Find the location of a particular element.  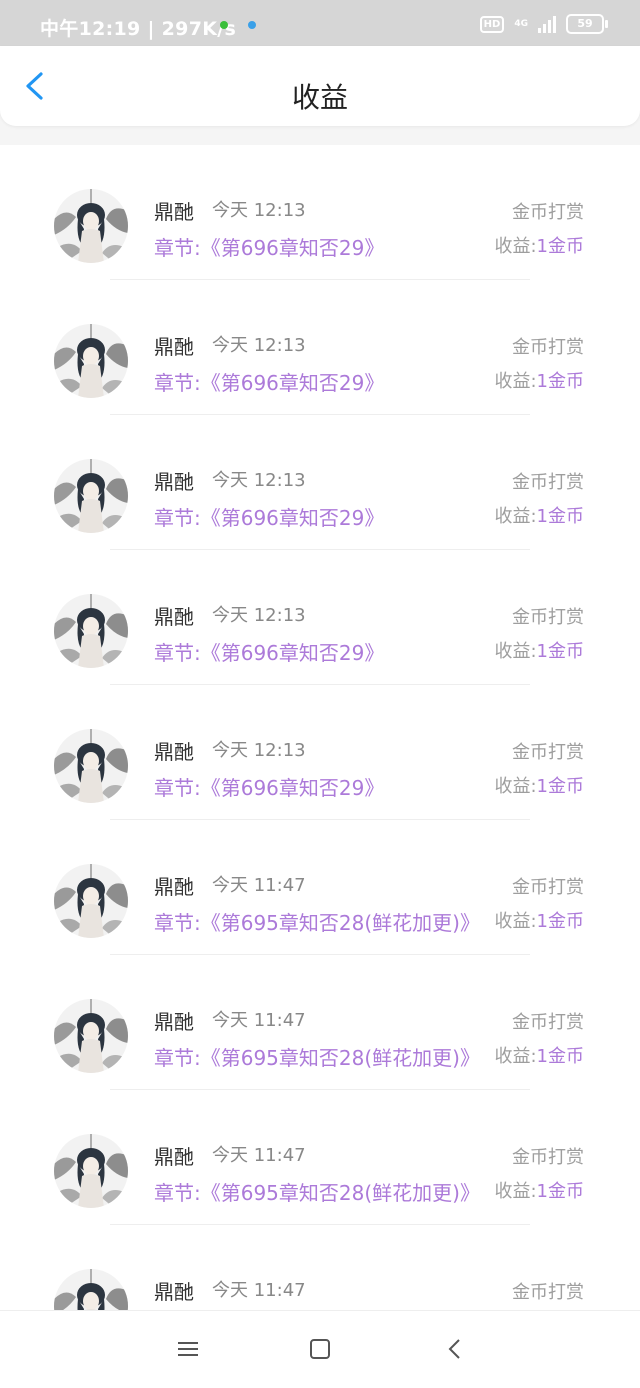

square-home-icon is located at coordinates (320, 1349).